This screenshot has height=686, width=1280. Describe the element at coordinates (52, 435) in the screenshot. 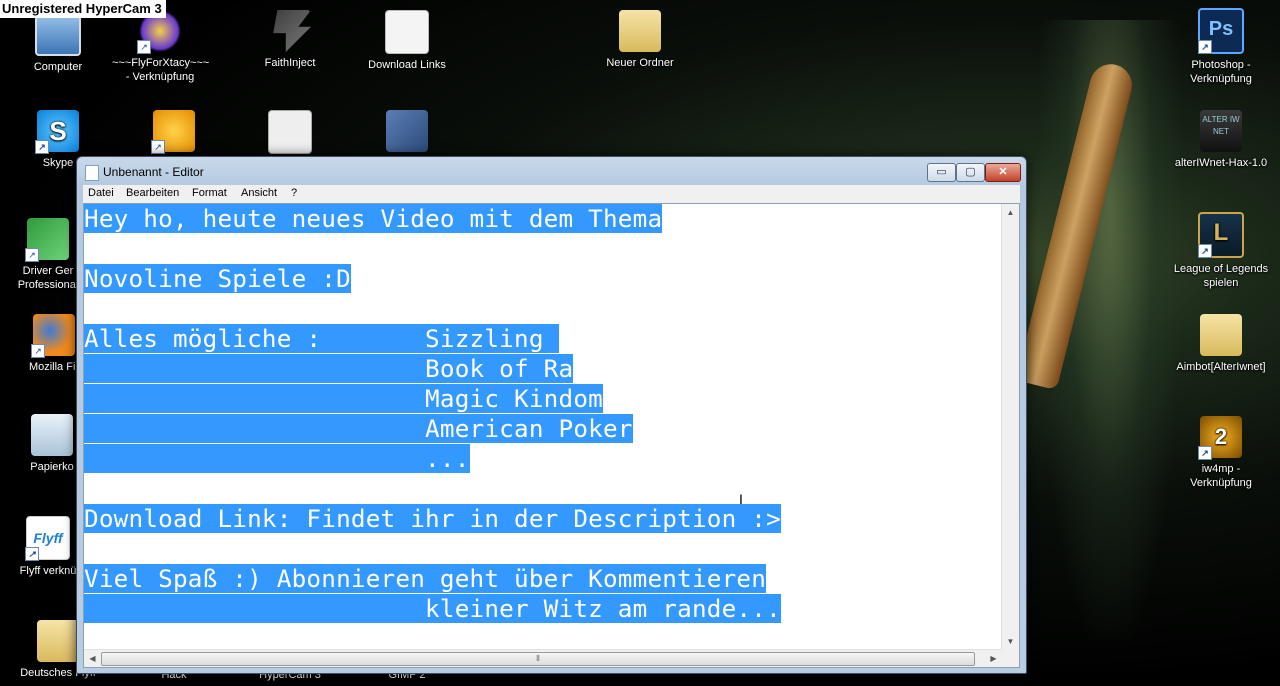

I see `recycle-bin-icon` at that location.